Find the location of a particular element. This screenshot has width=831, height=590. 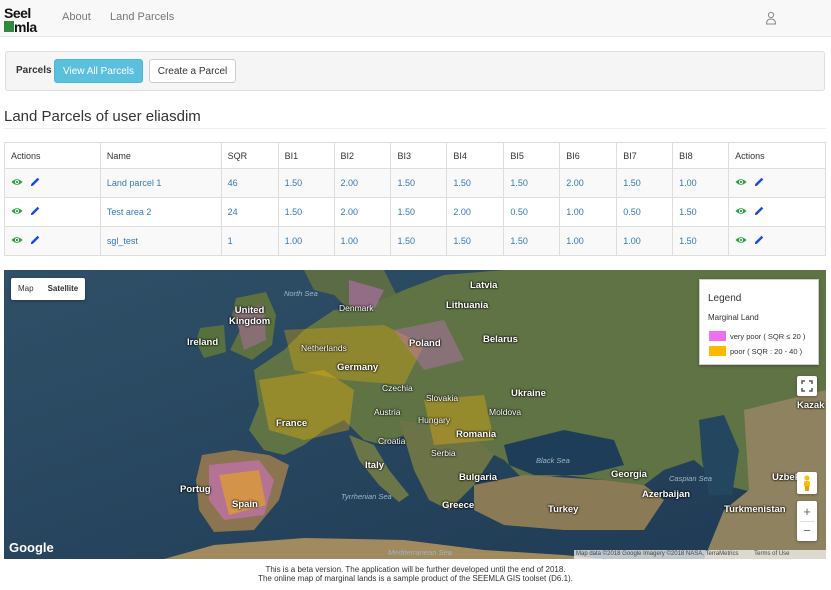

bi3-cell: 1.50 is located at coordinates (419, 183).